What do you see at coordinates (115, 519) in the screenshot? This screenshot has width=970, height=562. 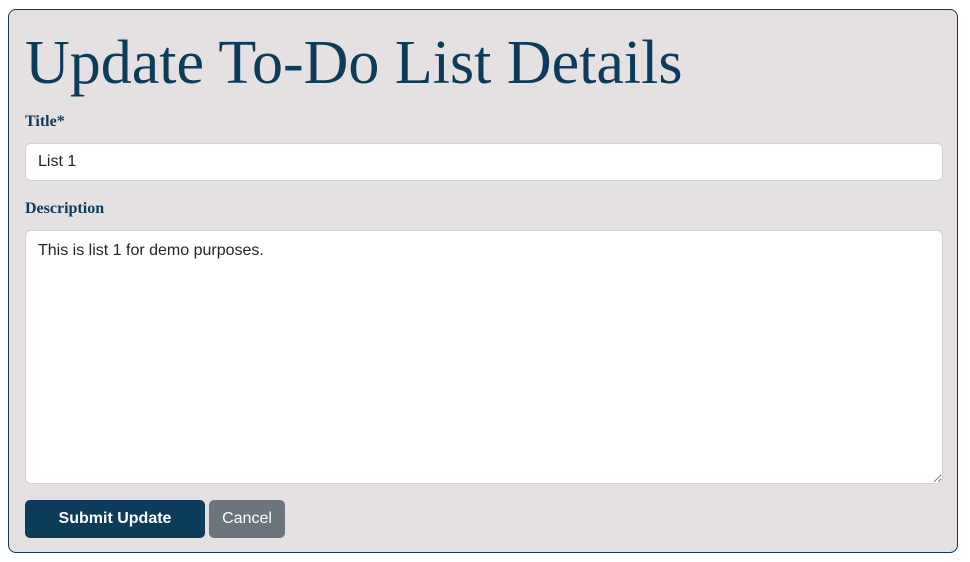 I see `submit-update-button: Submit Update` at bounding box center [115, 519].